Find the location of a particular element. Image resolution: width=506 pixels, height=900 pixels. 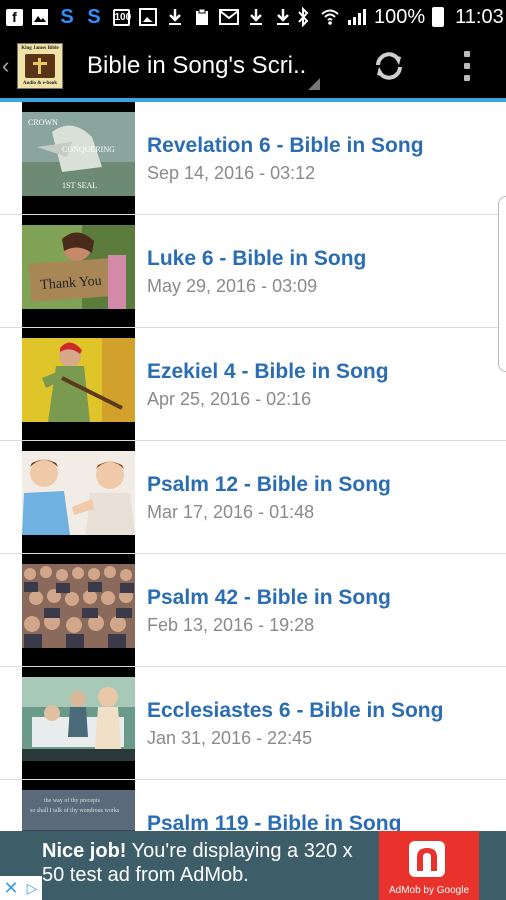

video-thumbnail: CROWN CONQUERING 1ST SEAL is located at coordinates (78, 158).